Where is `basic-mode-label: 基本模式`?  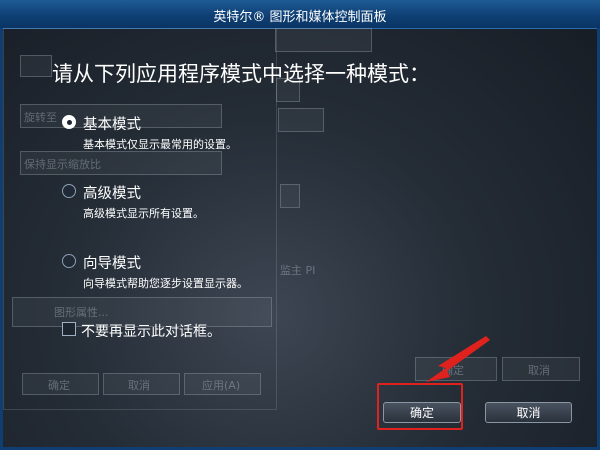 basic-mode-label: 基本模式 is located at coordinates (112, 123).